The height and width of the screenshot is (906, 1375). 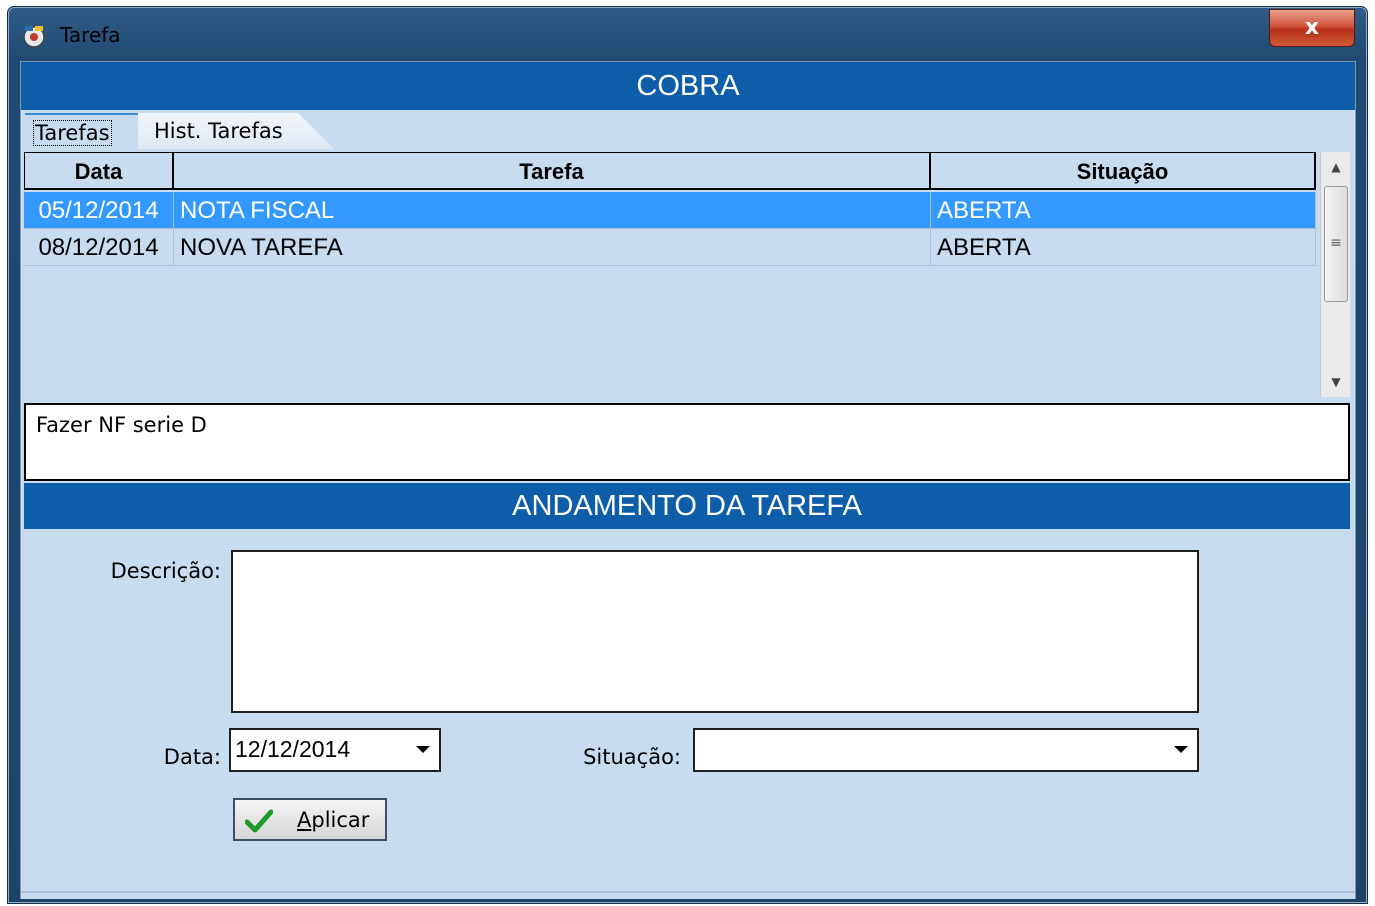 I want to click on close-button: x, so click(x=1312, y=28).